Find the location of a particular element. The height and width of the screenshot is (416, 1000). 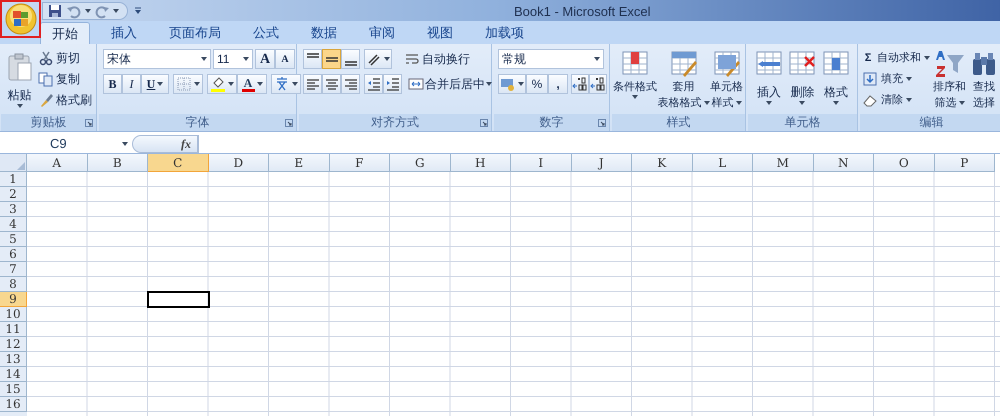

decimal-icon is located at coordinates (580, 84).